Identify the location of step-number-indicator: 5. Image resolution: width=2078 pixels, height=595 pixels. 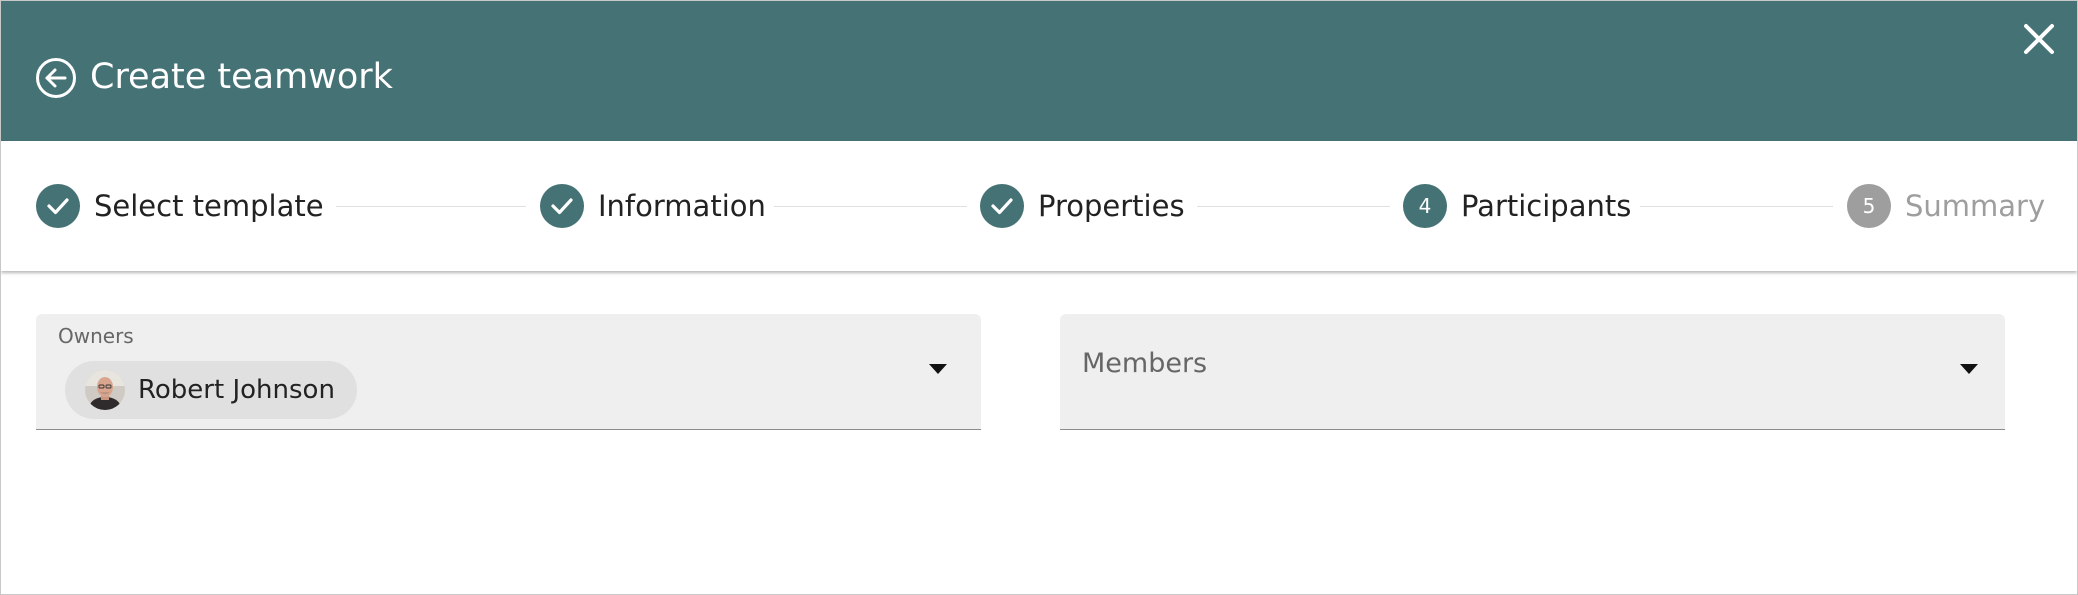
(1869, 206).